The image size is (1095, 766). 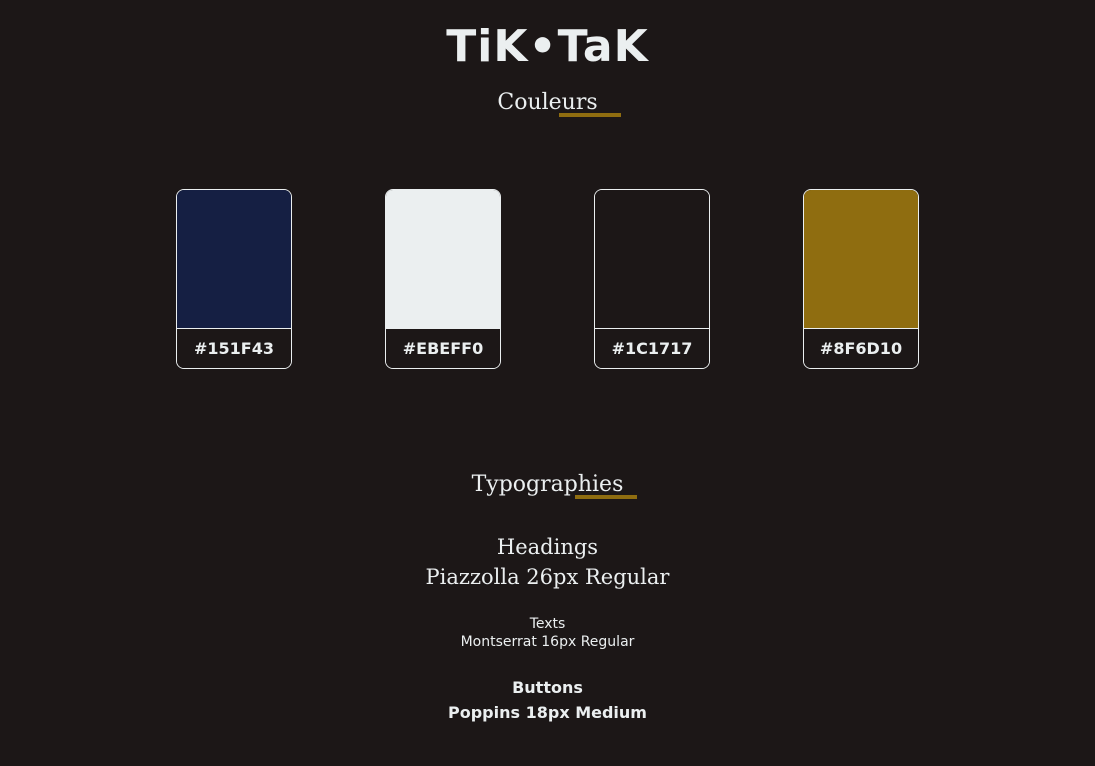 I want to click on headings-spec: Piazzolla 26px Regular, so click(x=547, y=577).